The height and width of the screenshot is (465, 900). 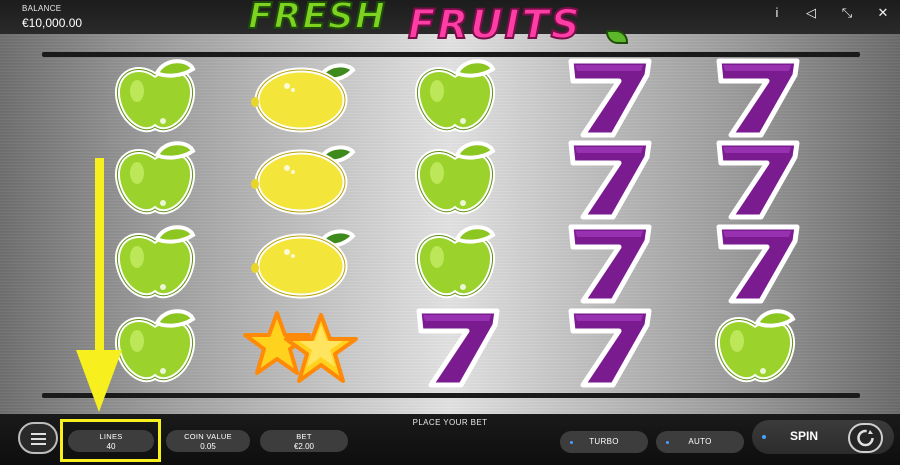 What do you see at coordinates (571, 442) in the screenshot?
I see `turbo-indicator` at bounding box center [571, 442].